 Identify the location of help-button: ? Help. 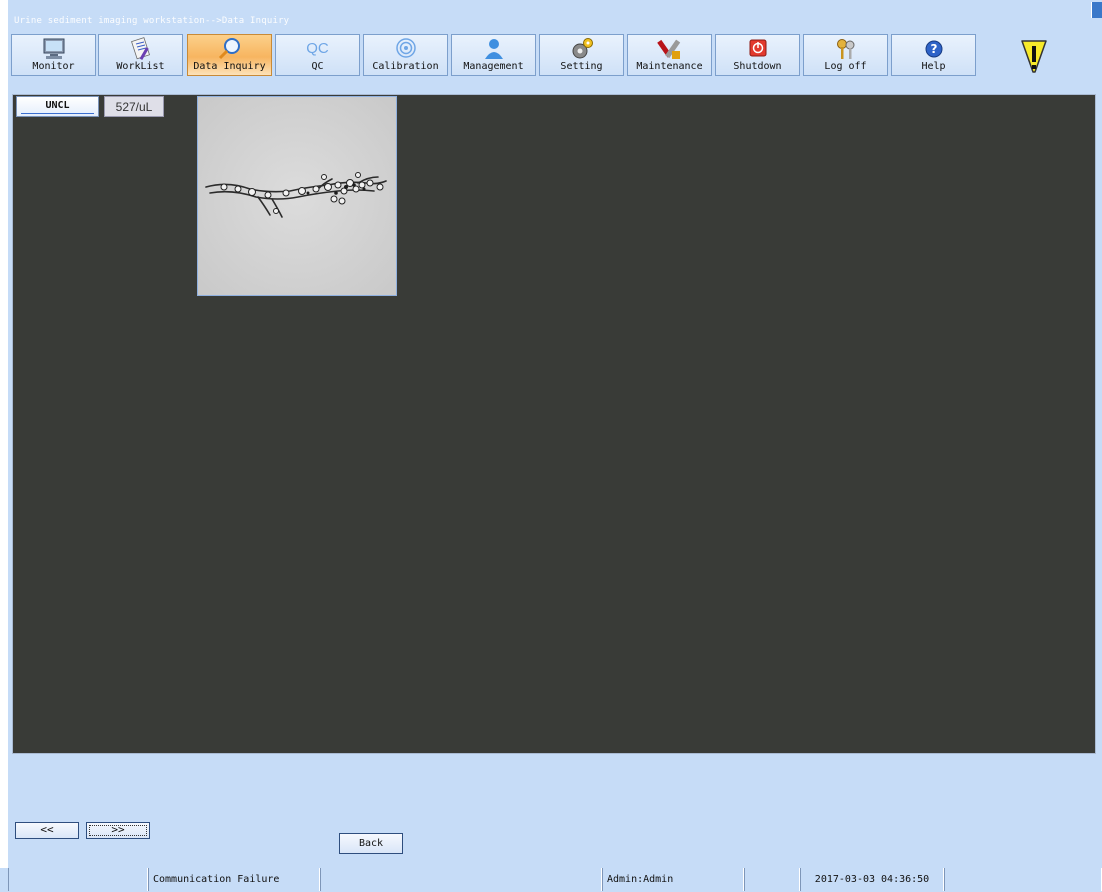
(933, 55).